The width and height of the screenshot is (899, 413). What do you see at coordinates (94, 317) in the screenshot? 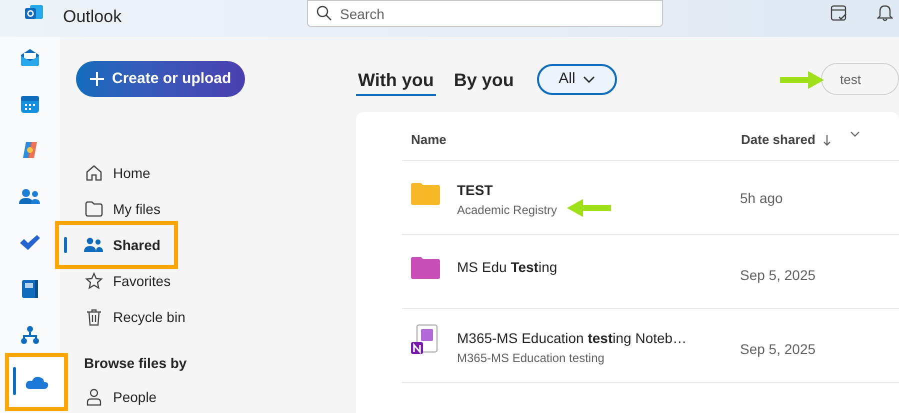
I see `trash-icon` at bounding box center [94, 317].